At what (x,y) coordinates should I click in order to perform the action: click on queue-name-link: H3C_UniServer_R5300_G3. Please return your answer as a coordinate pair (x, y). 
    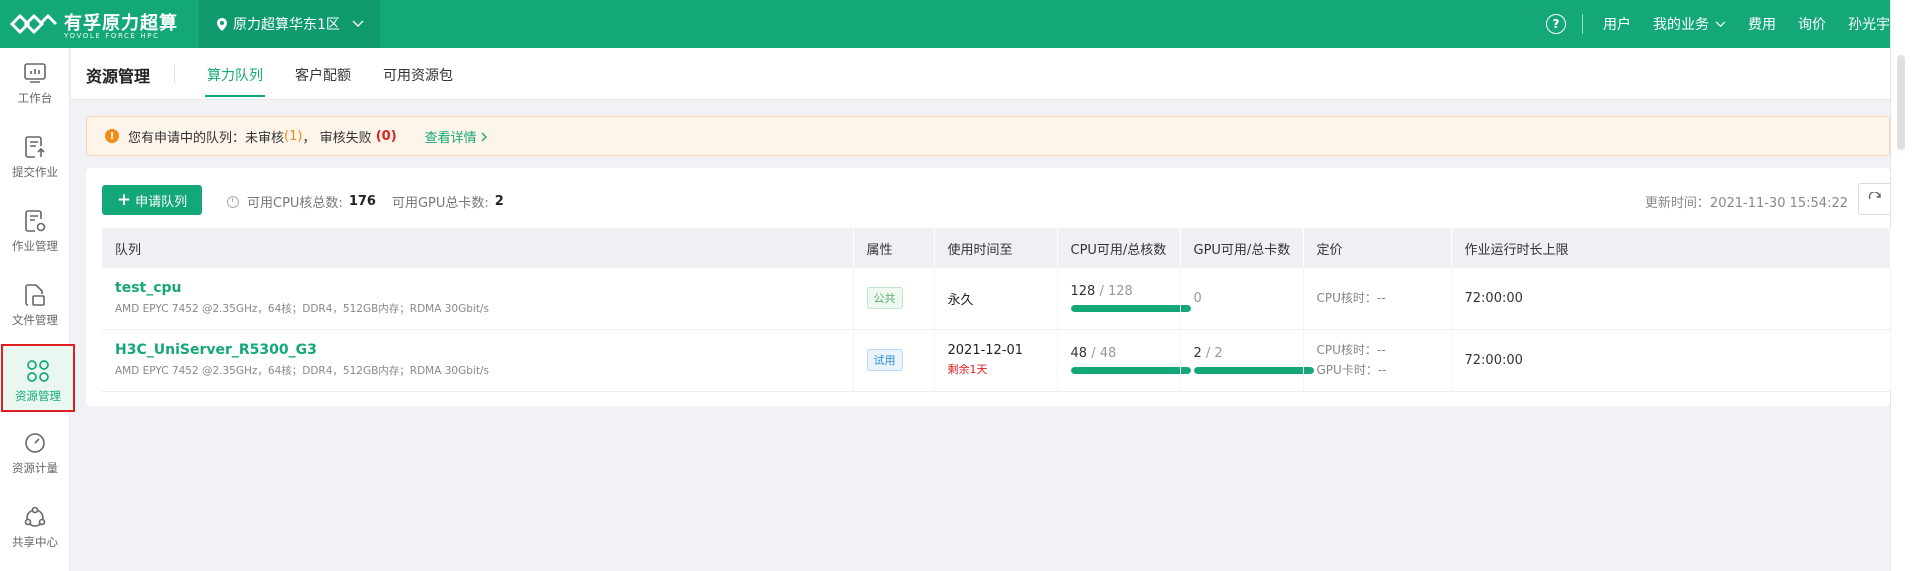
    Looking at the image, I should click on (484, 350).